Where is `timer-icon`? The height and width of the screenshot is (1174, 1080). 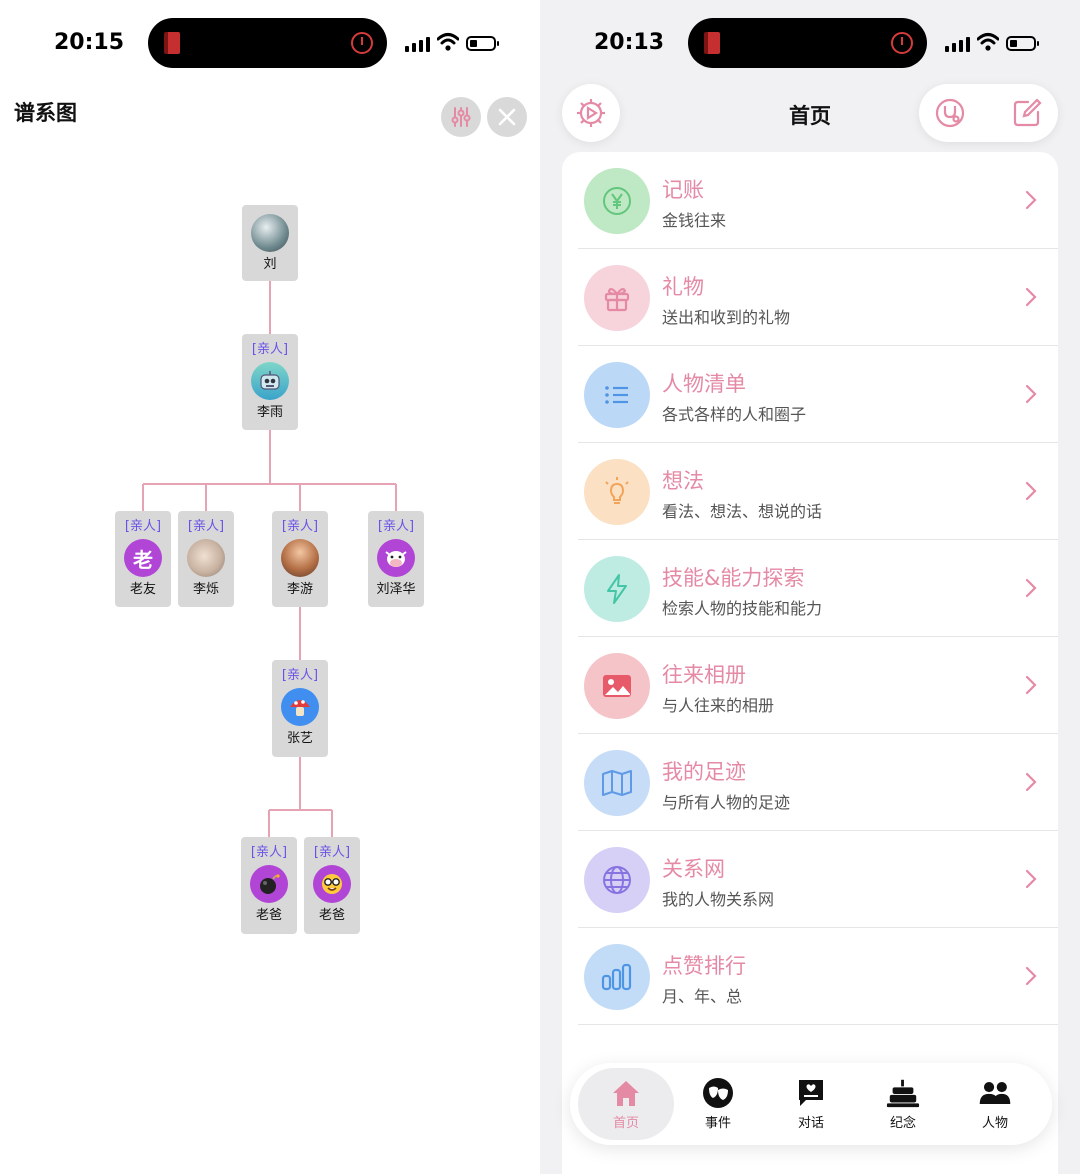
timer-icon is located at coordinates (902, 43).